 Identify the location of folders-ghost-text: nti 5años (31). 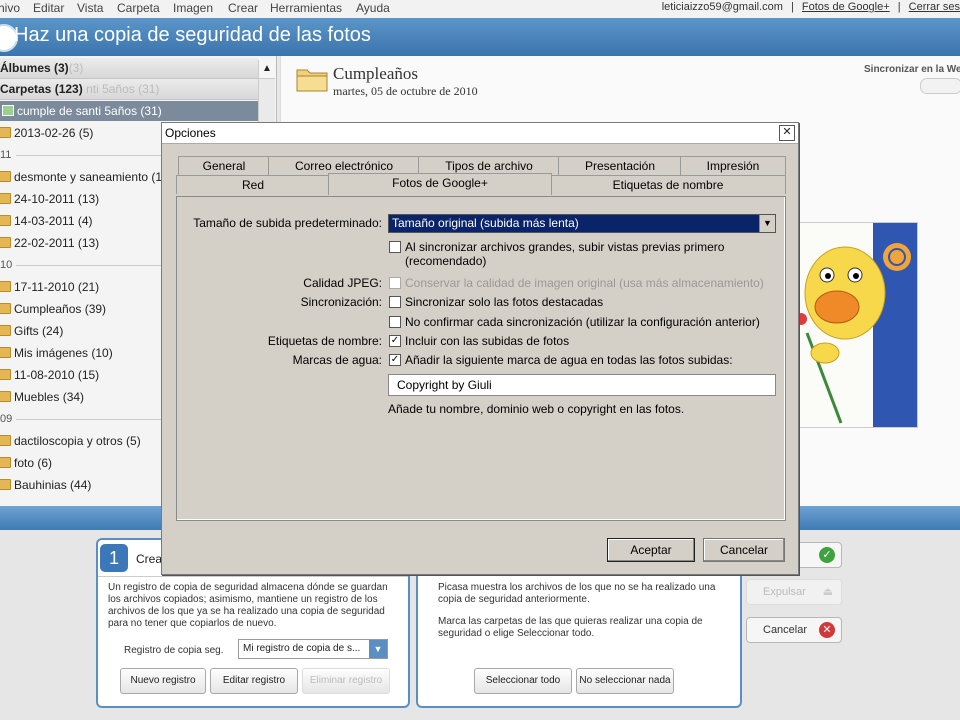
(123, 89).